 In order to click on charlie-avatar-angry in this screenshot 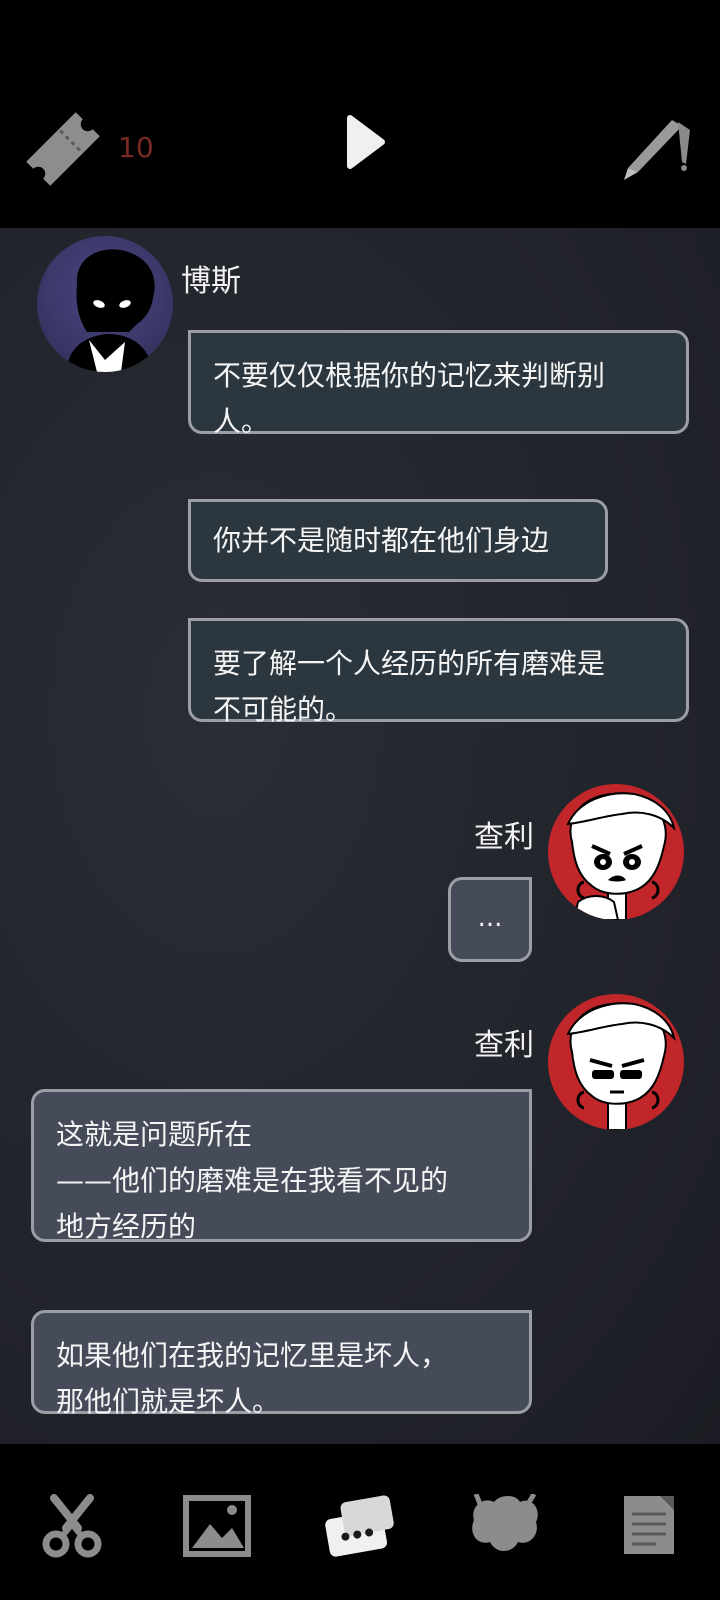, I will do `click(616, 852)`.